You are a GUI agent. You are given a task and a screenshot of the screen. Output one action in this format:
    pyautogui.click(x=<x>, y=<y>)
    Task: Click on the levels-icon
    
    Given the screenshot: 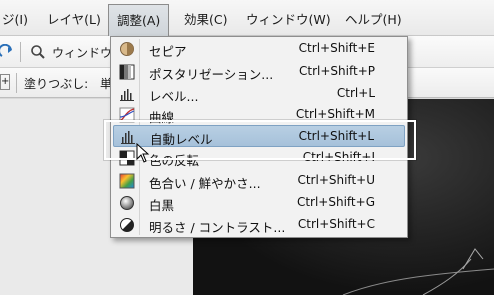 What is the action you would take?
    pyautogui.click(x=127, y=95)
    